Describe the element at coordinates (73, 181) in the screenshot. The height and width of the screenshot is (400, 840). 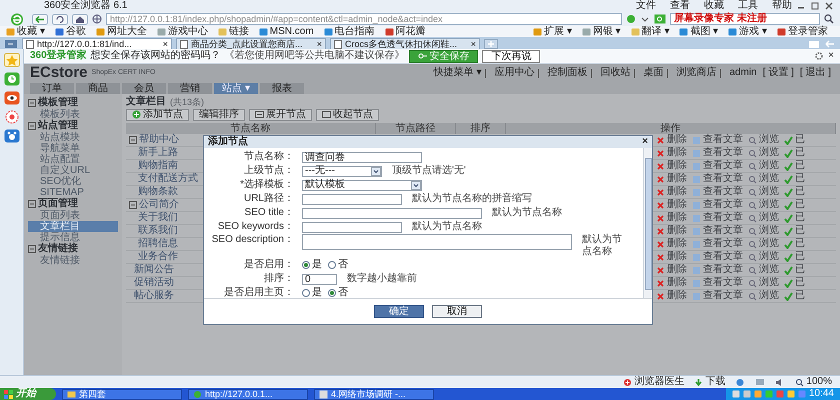
I see `sidebar-item: SEO优化` at that location.